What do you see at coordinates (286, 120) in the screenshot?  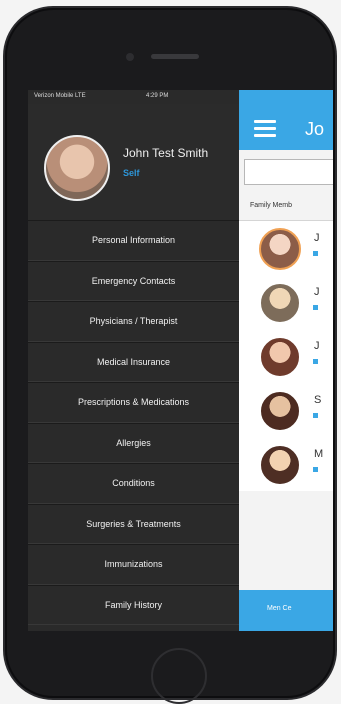 I see `app-topbar: Jo` at bounding box center [286, 120].